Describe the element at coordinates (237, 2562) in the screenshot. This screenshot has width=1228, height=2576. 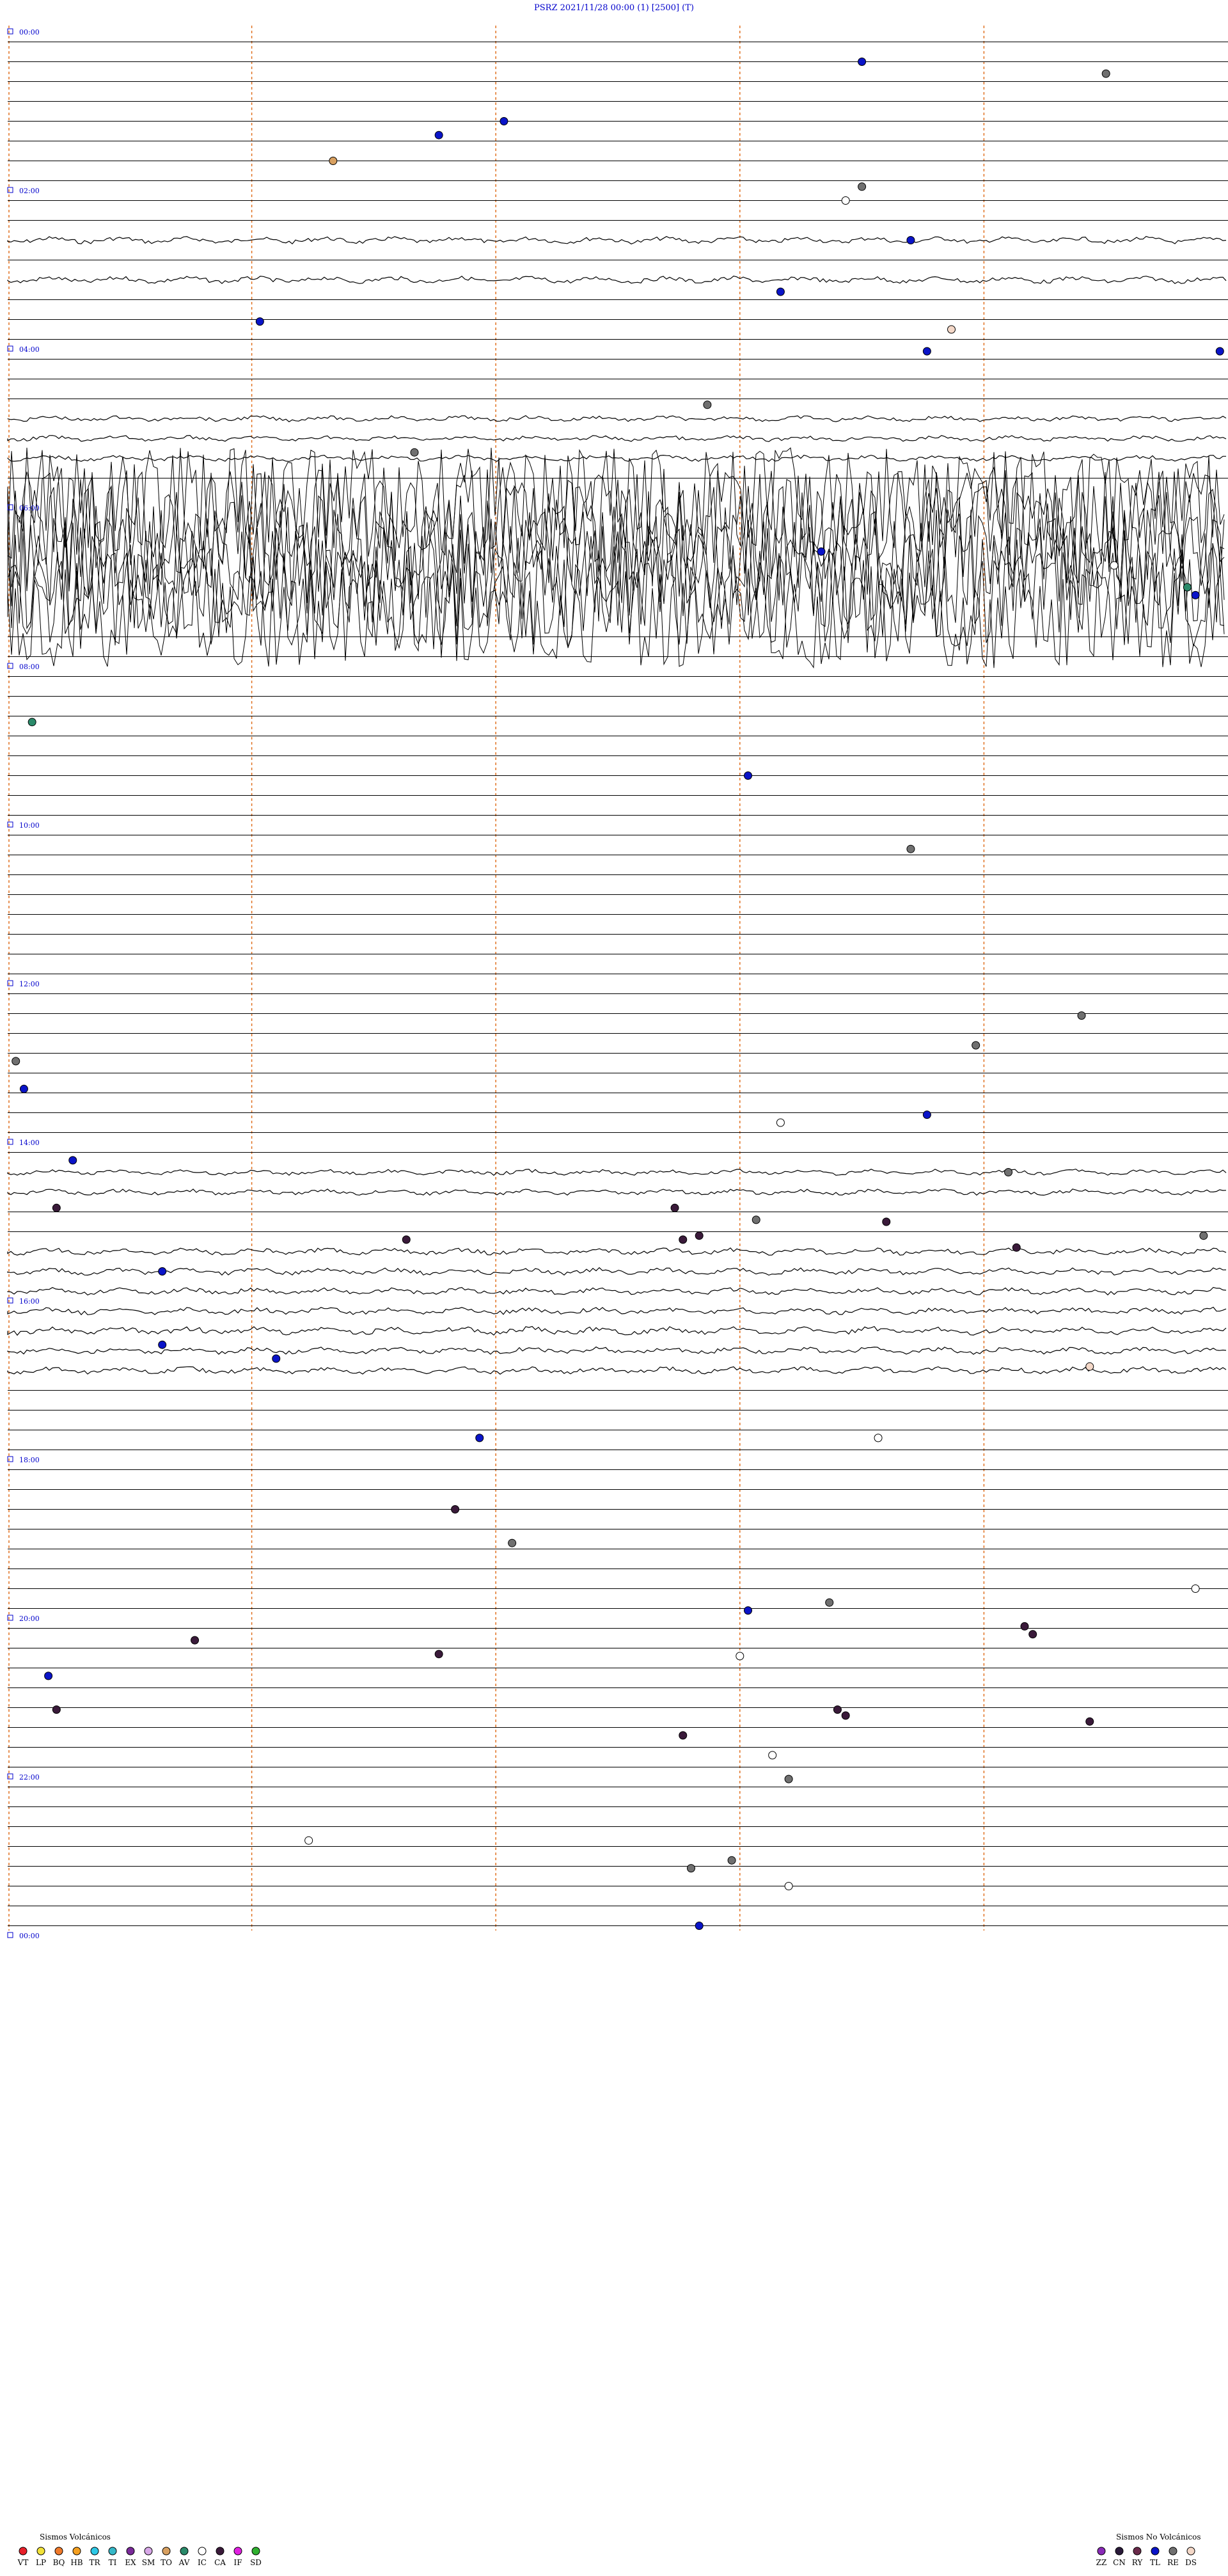
I see `legend-code-if: IF` at that location.